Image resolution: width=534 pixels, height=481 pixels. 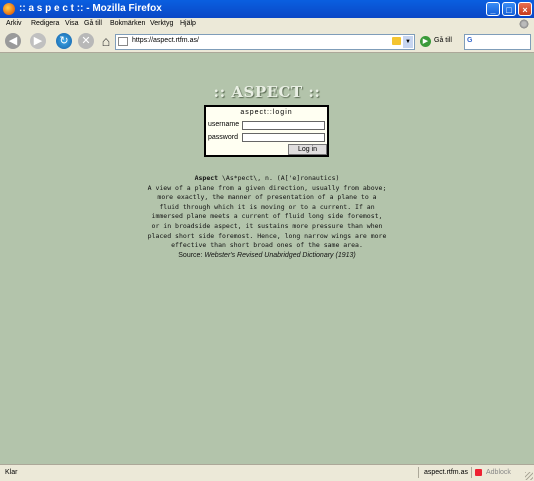 What do you see at coordinates (408, 42) in the screenshot?
I see `url-dropdown-icon: ▼` at bounding box center [408, 42].